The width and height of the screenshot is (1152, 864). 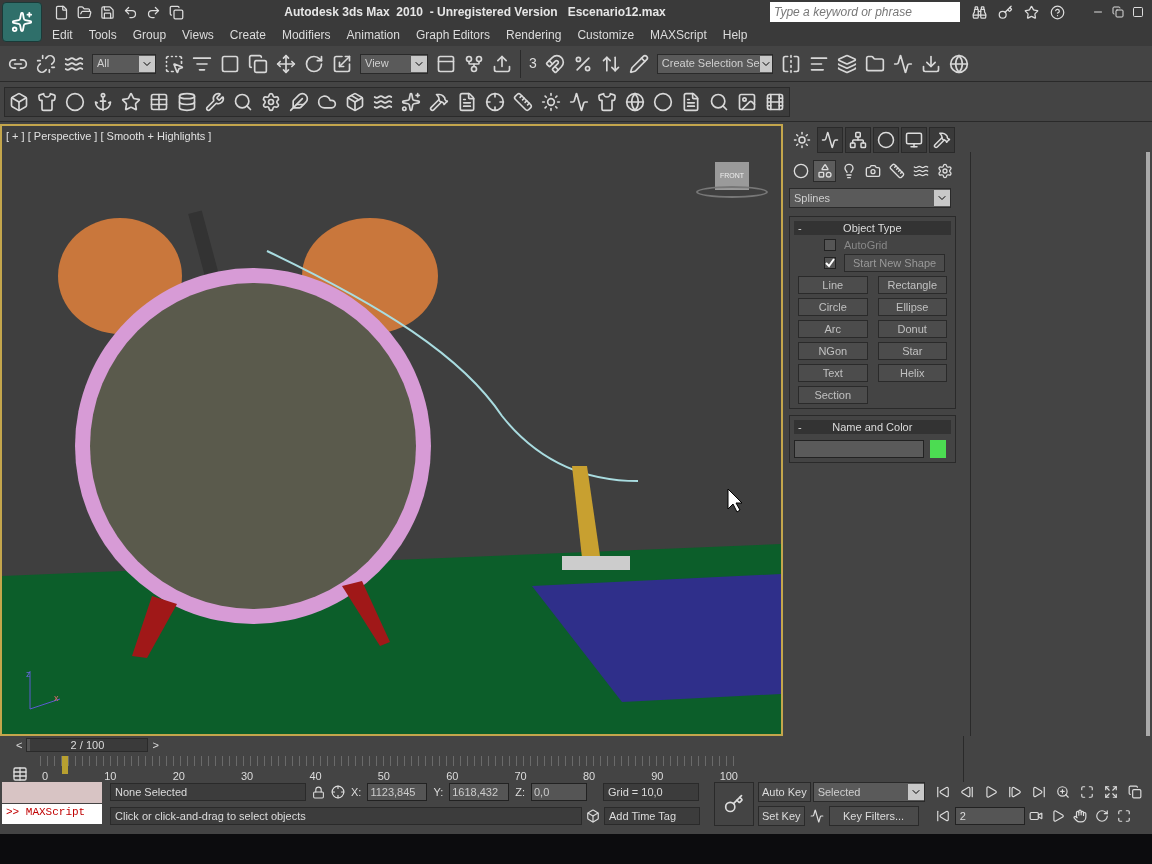 What do you see at coordinates (651, 792) in the screenshot?
I see `grid-size-label: Grid = 10,0` at bounding box center [651, 792].